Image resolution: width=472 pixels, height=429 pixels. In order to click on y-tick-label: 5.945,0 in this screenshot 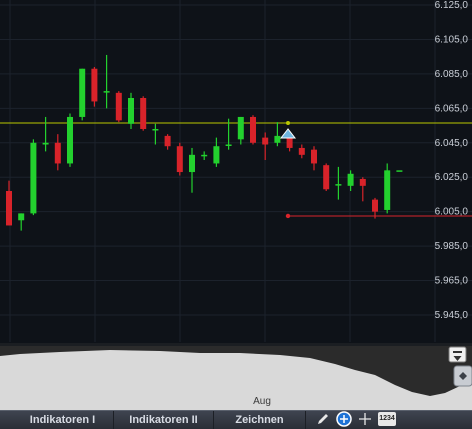, I will do `click(452, 315)`.